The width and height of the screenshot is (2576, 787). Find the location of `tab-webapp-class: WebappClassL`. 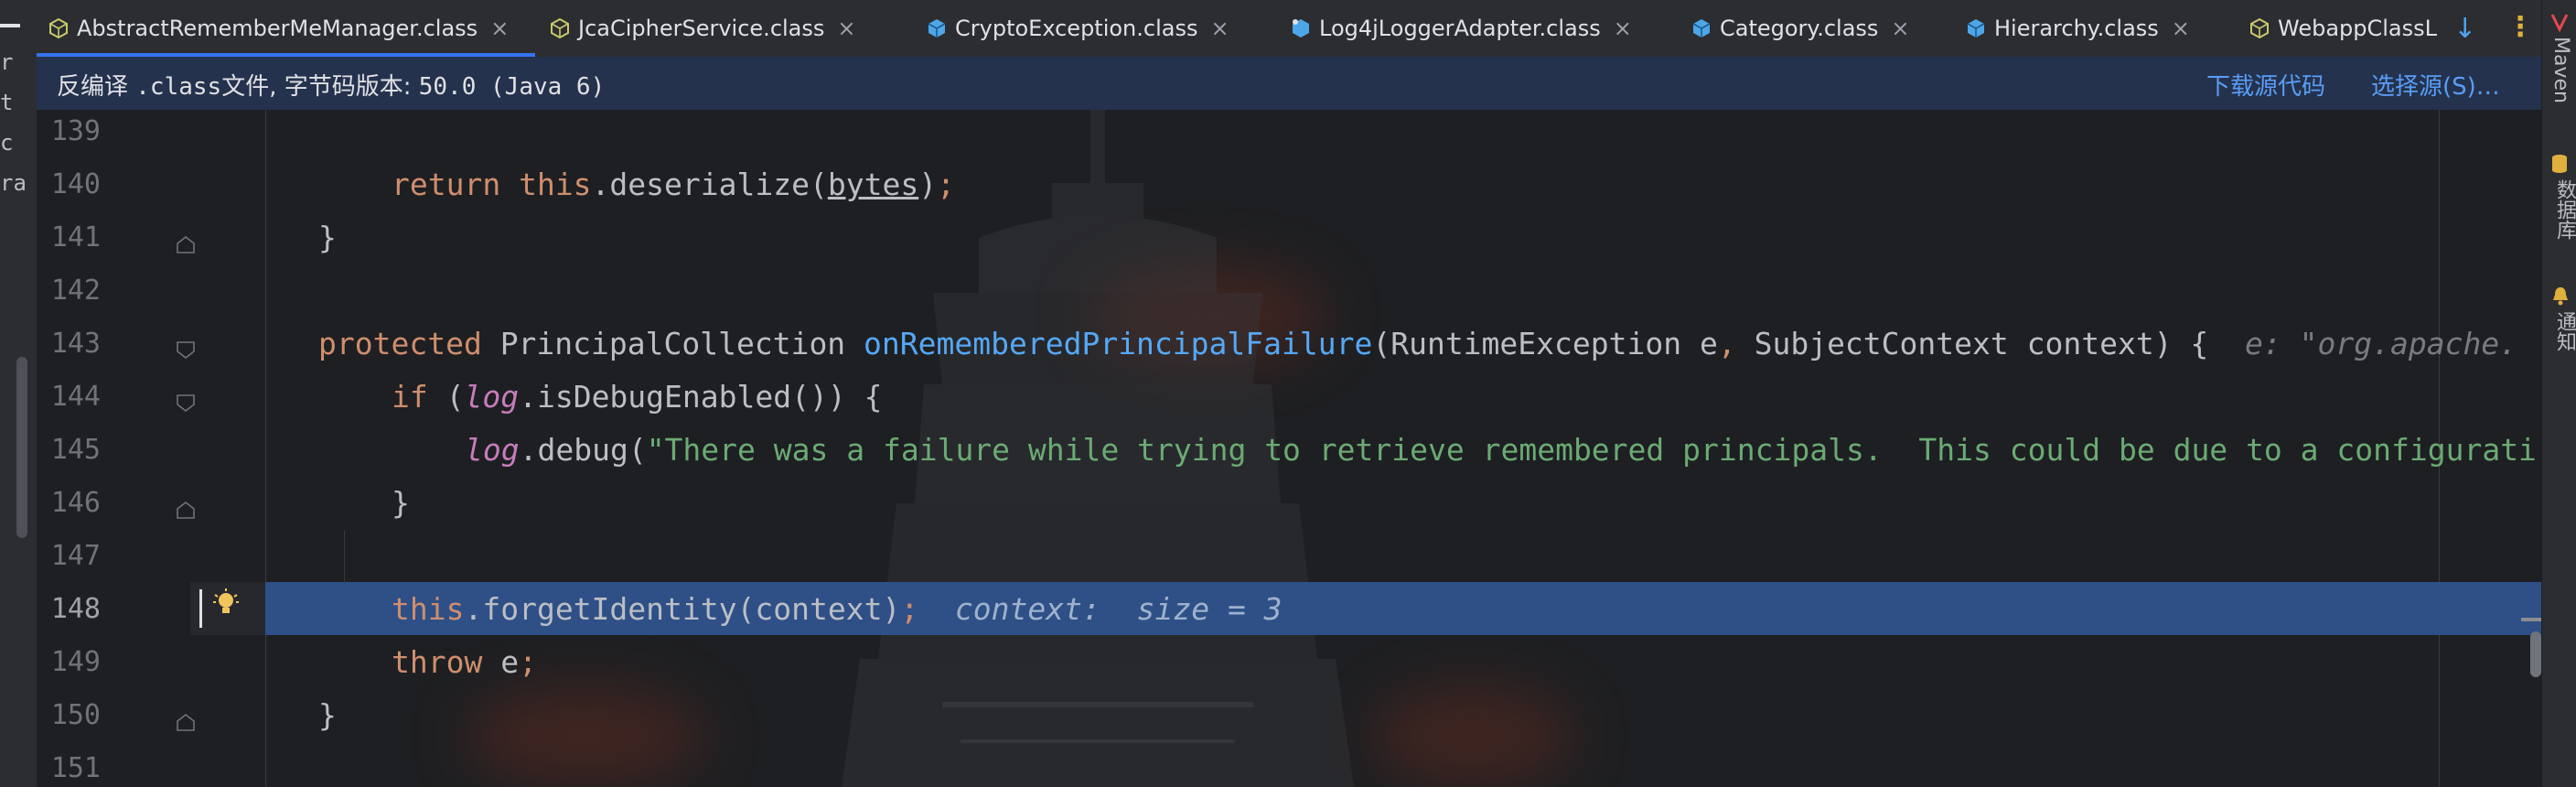

tab-webapp-class: WebappClassL is located at coordinates (2346, 28).